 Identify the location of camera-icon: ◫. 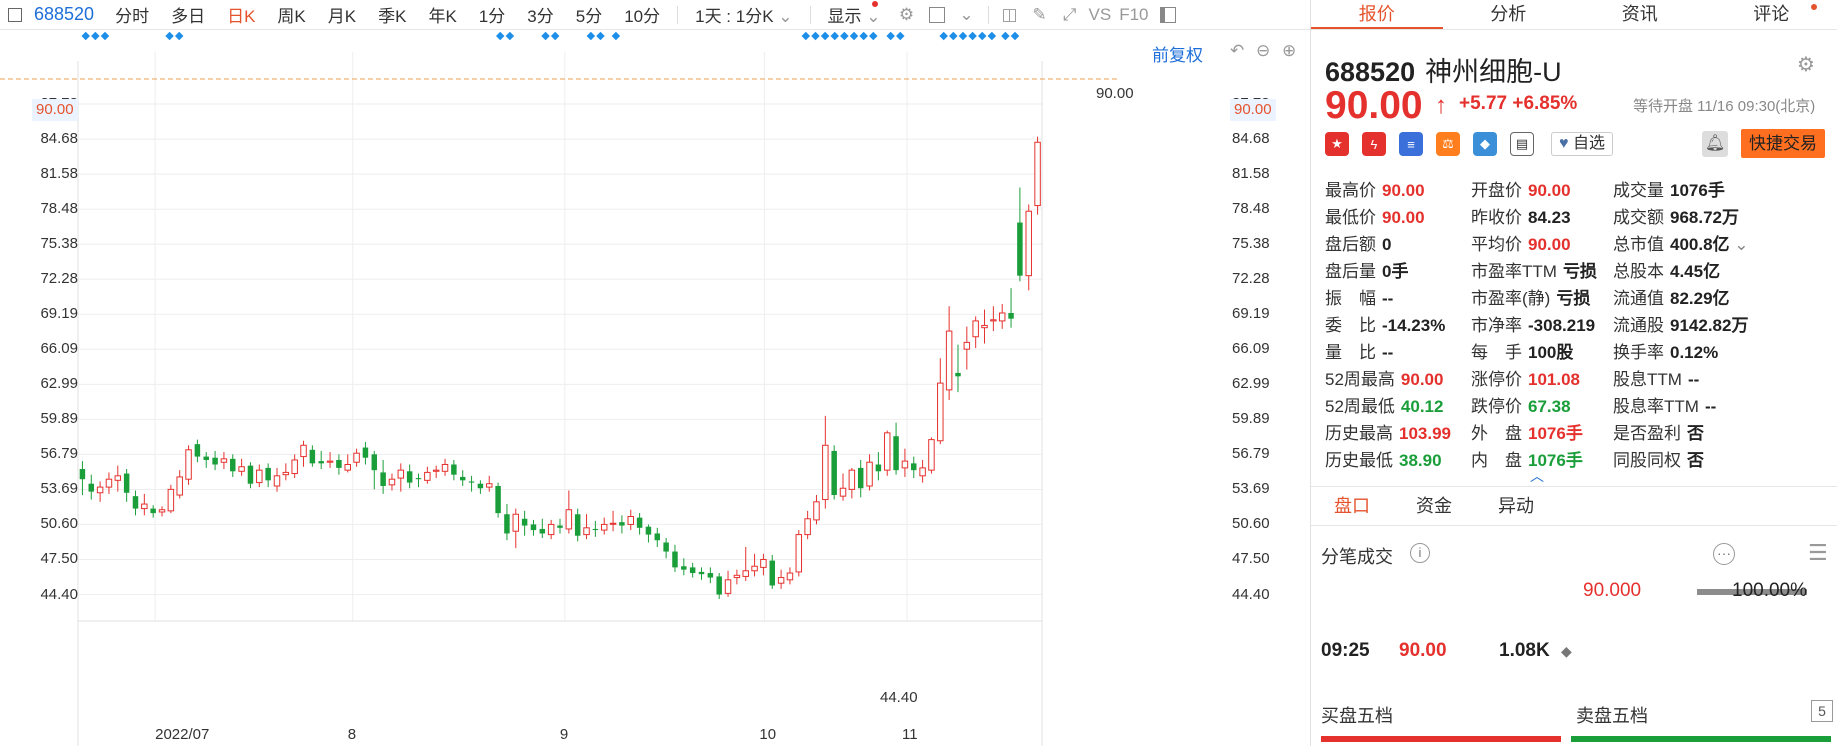
(1010, 15).